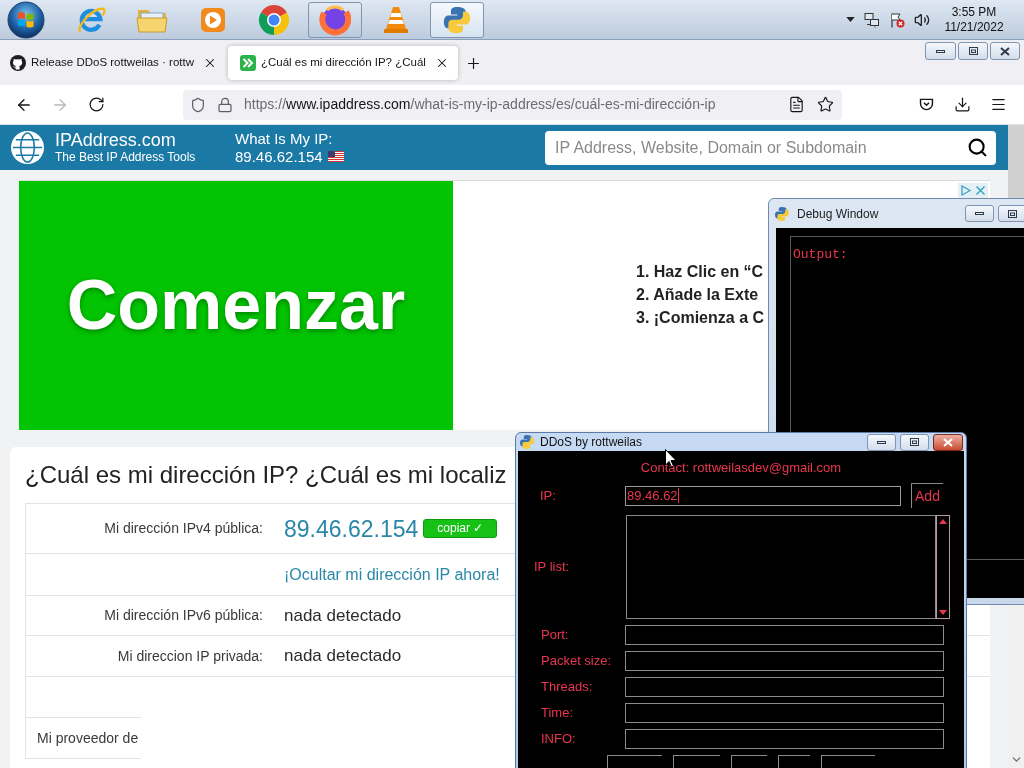 Image resolution: width=1024 pixels, height=768 pixels. What do you see at coordinates (279, 156) in the screenshot?
I see `my-ip-value: 89.46.62.154` at bounding box center [279, 156].